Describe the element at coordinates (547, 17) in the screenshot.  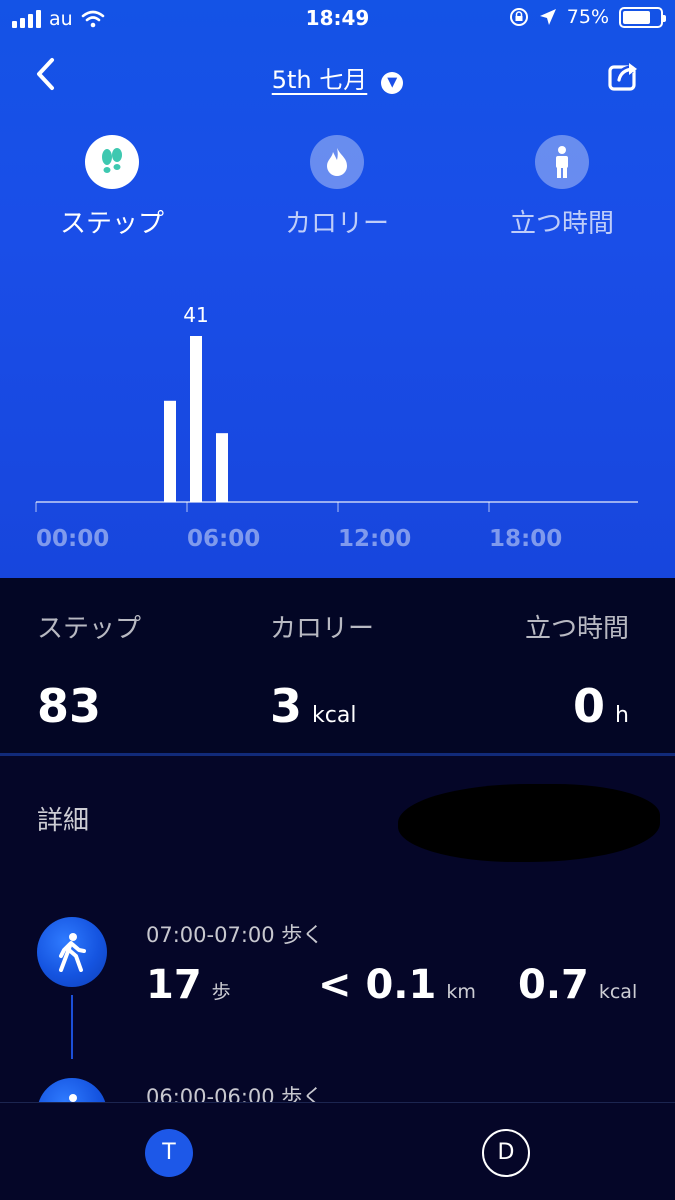
I see `location-icon` at that location.